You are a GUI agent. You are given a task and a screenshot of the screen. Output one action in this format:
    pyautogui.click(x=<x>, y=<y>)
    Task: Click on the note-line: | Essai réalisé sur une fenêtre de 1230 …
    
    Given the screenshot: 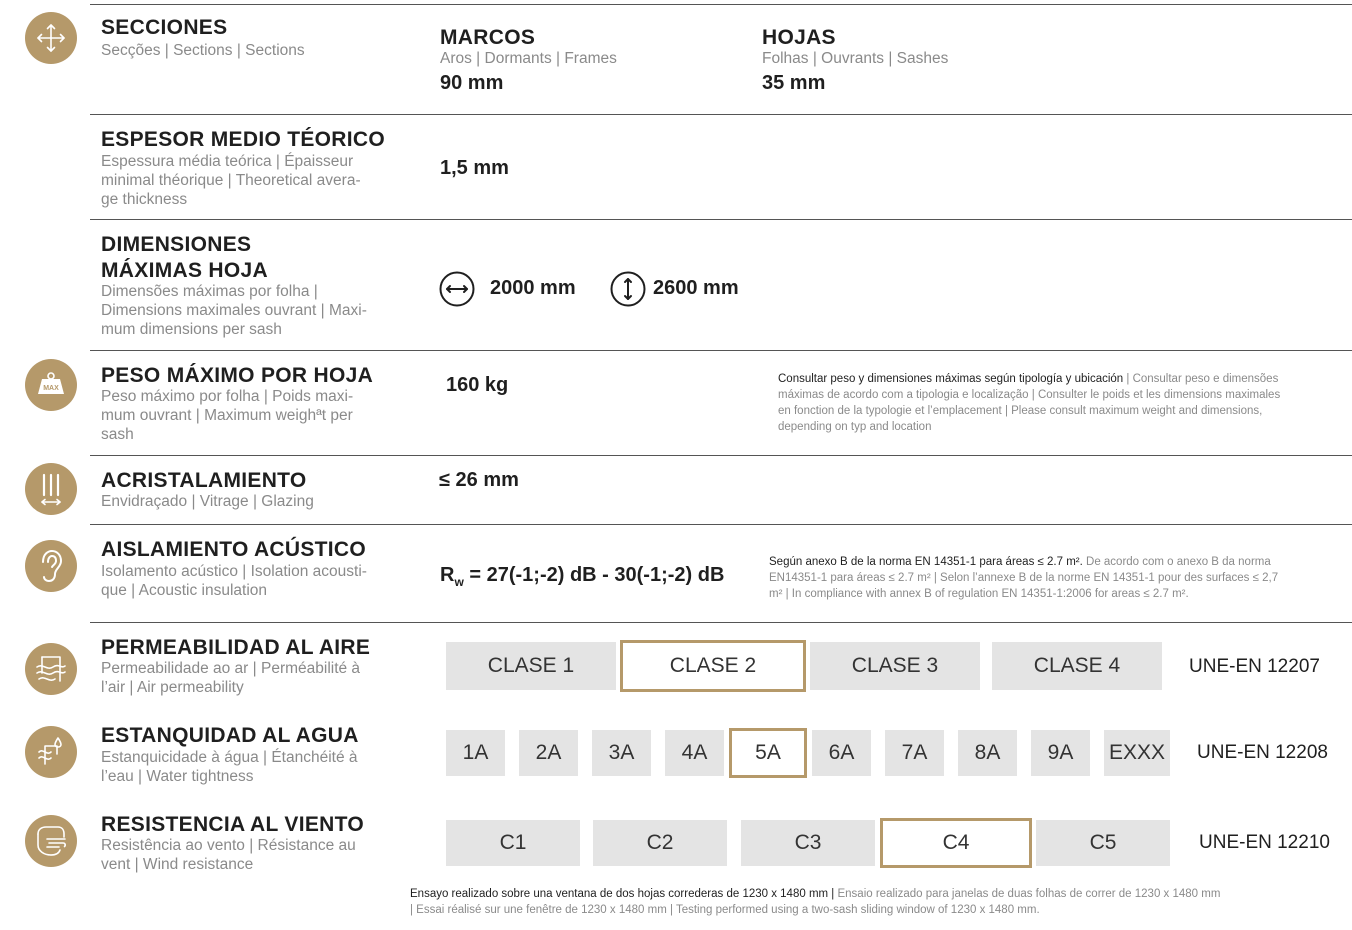 What is the action you would take?
    pyautogui.click(x=725, y=910)
    